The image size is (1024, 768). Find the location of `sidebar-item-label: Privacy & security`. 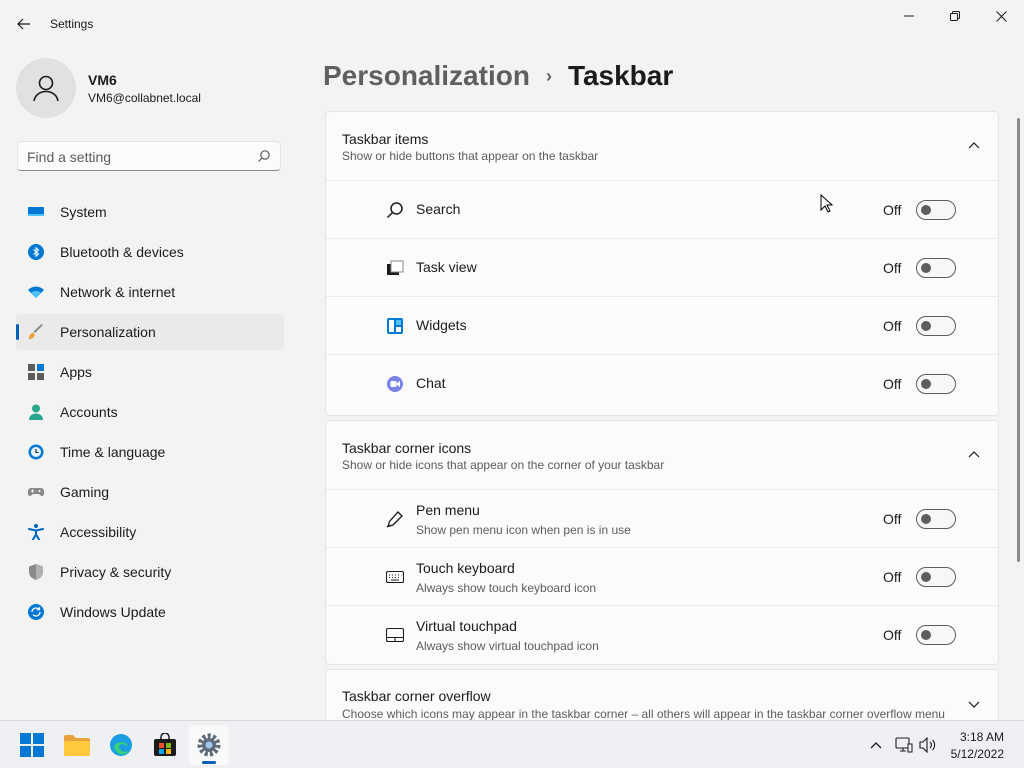

sidebar-item-label: Privacy & security is located at coordinates (116, 572).